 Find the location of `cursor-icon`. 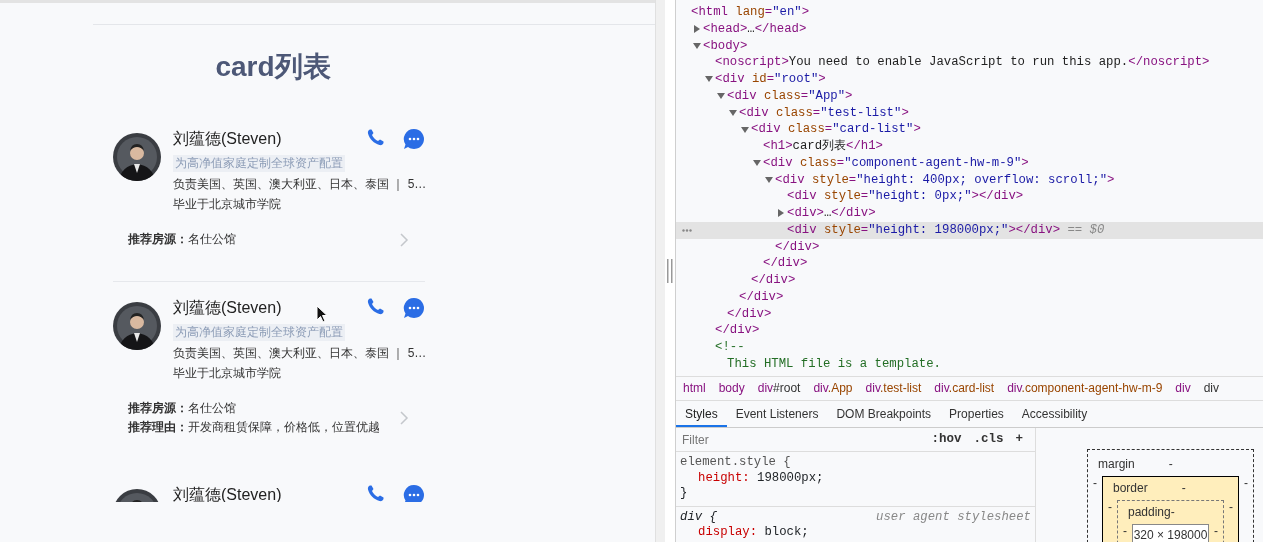

cursor-icon is located at coordinates (322, 314).